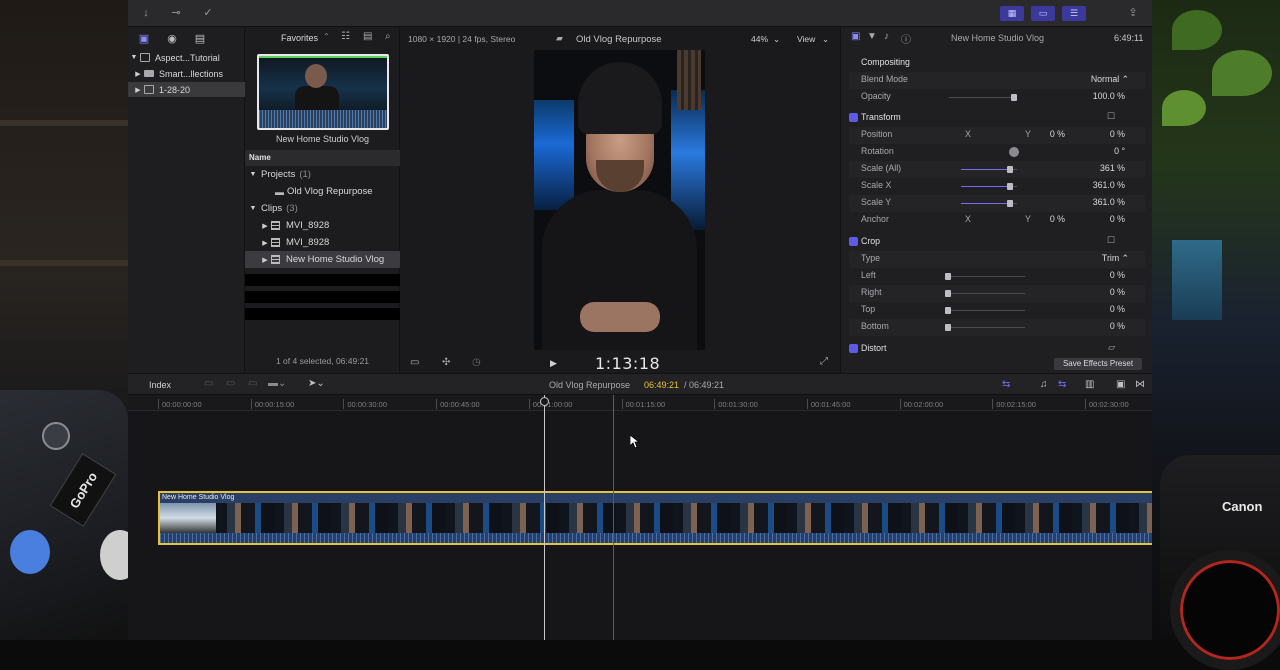  I want to click on transitions-browser-icon: ⋈, so click(1140, 384).